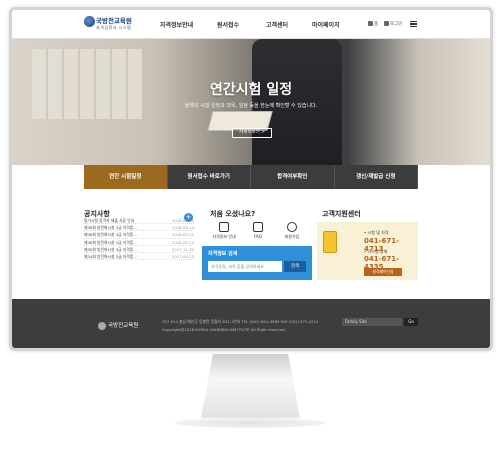 Image resolution: width=501 pixels, height=454 pixels. Describe the element at coordinates (118, 325) in the screenshot. I see `footer-logo: 국방전교육원` at that location.